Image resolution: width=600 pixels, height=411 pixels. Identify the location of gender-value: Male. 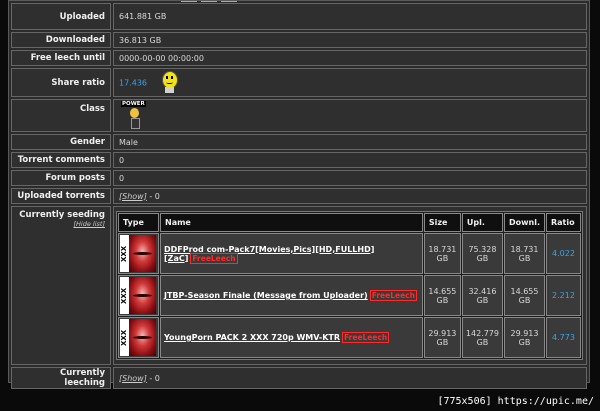
(350, 142).